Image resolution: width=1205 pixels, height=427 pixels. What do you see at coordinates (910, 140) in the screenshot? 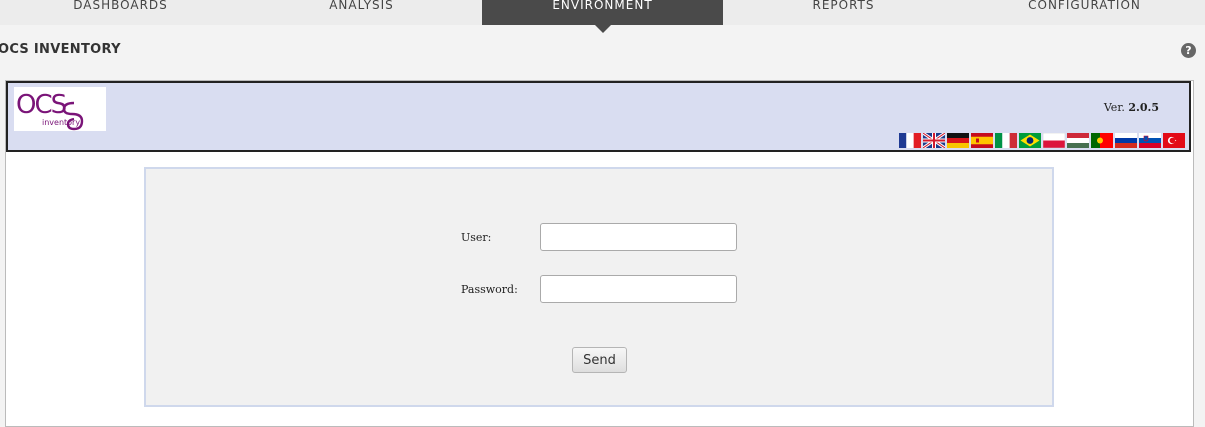
I see `french-flag-icon` at bounding box center [910, 140].